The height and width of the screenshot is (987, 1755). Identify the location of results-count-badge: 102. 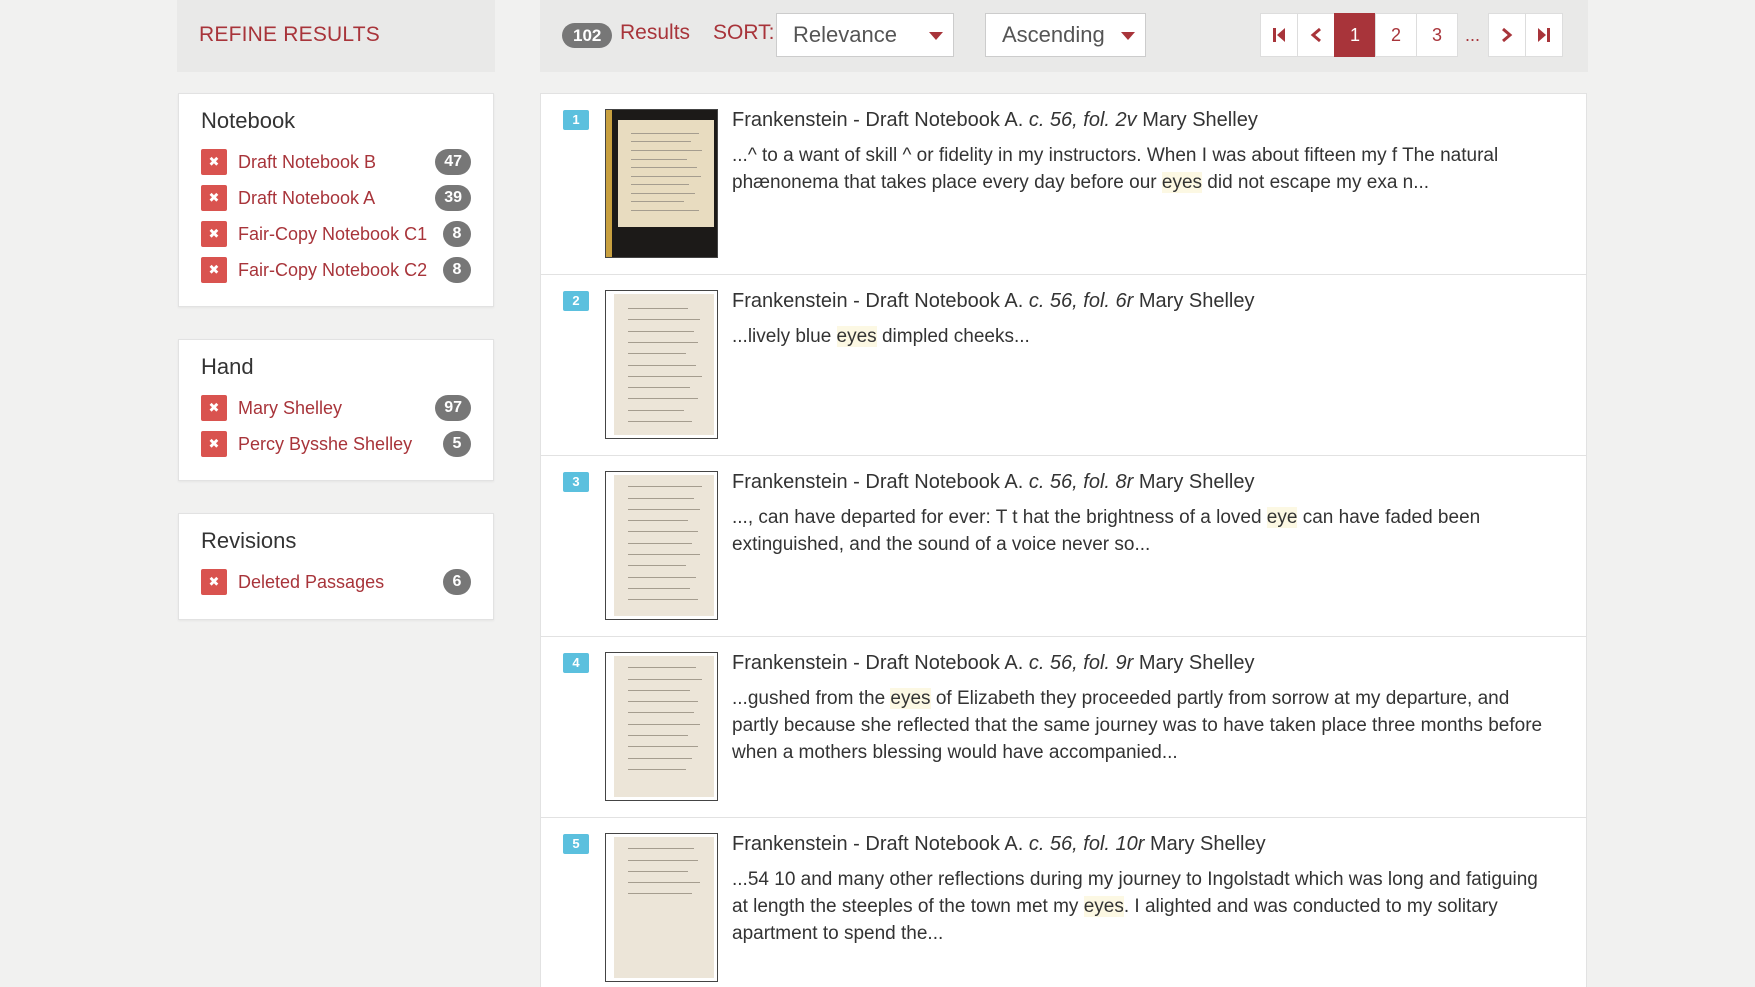
(587, 35).